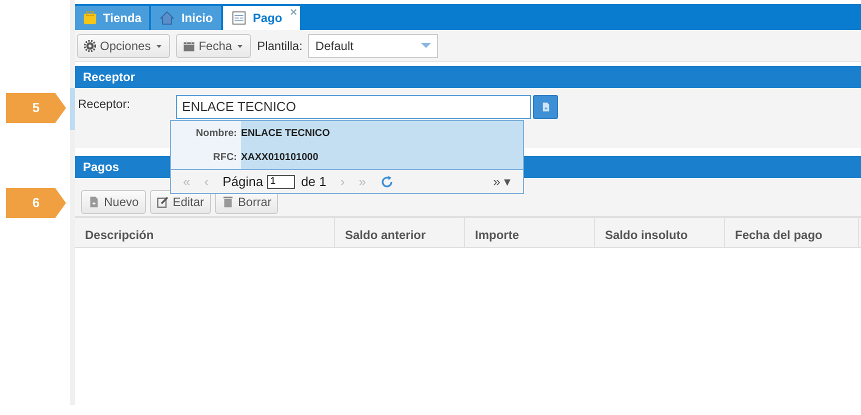 The height and width of the screenshot is (415, 861). I want to click on receptor-field: ENLACE TECNICO, so click(354, 107).